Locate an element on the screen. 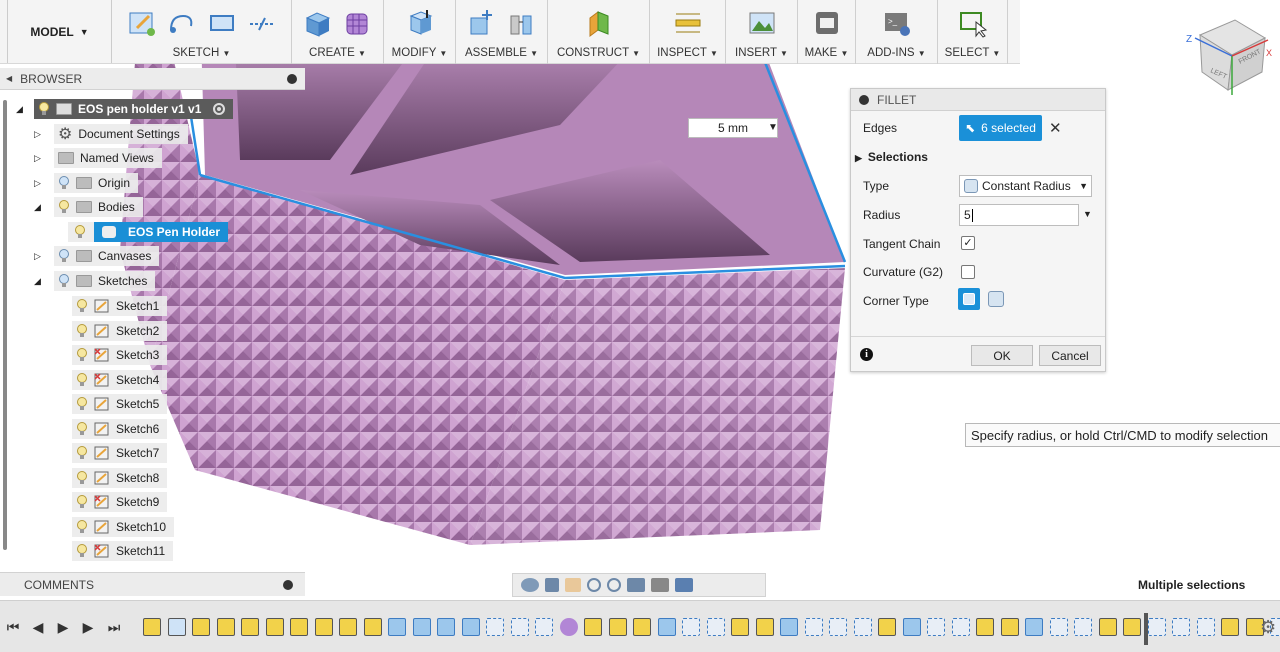 The image size is (1280, 652). create-sketch-icon is located at coordinates (142, 23).